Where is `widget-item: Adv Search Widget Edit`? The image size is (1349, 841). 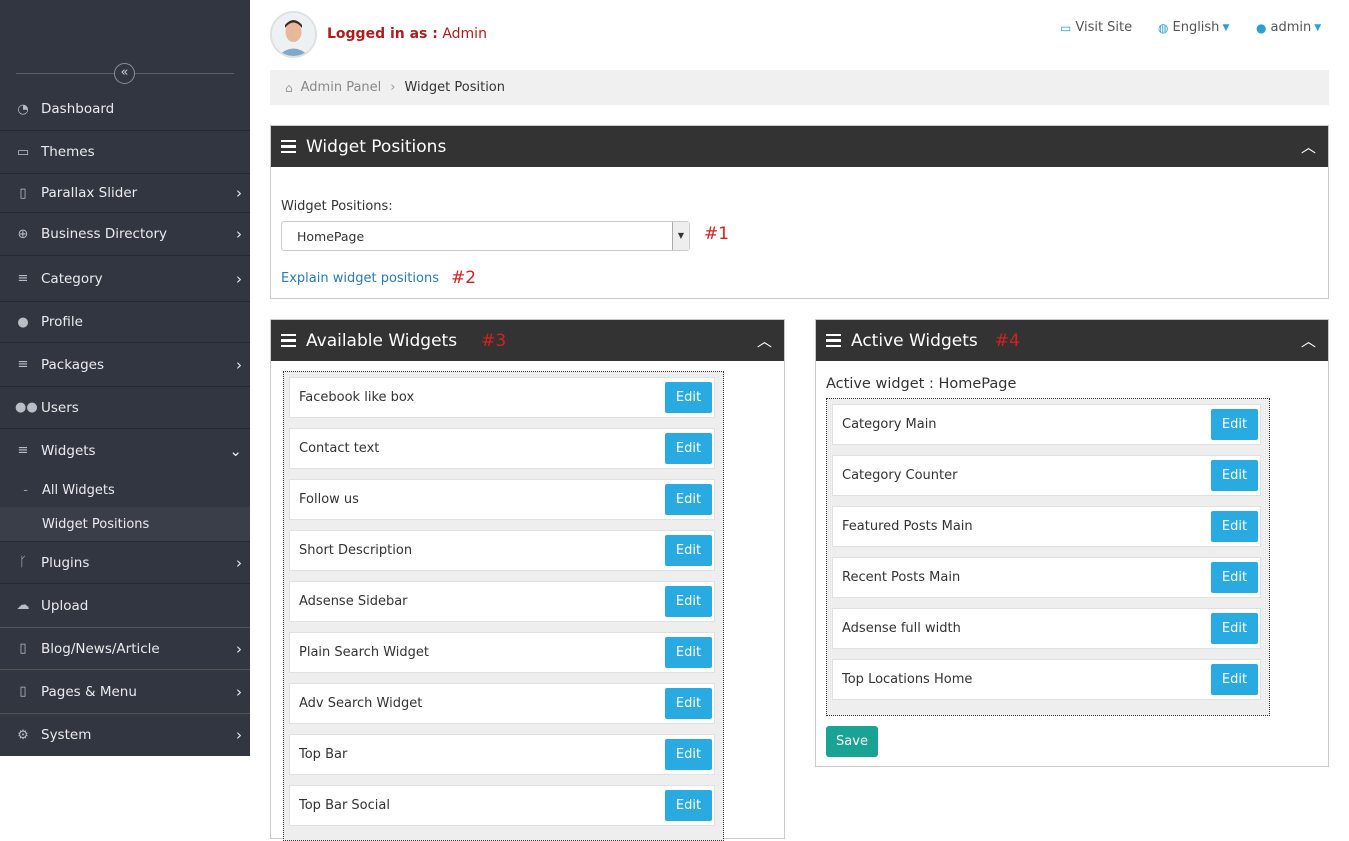
widget-item: Adv Search Widget Edit is located at coordinates (502, 703).